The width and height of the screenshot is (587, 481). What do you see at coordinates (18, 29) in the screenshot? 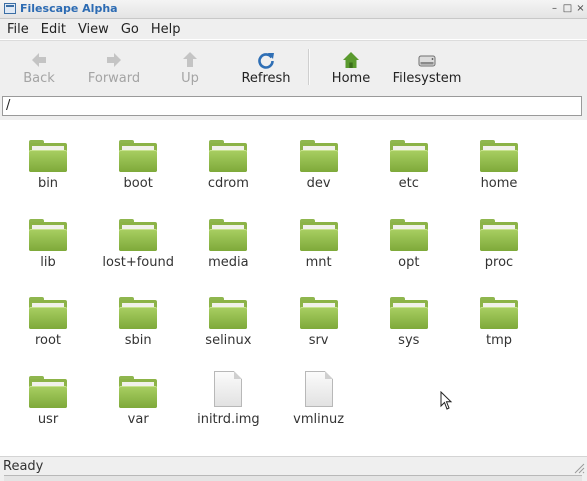
I see `menu-file: File` at bounding box center [18, 29].